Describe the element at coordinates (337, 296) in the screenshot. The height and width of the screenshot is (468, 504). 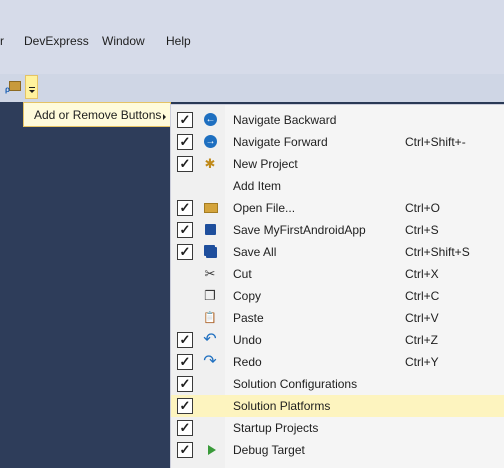
I see `menu-item-copy: ❐ Copy Ctrl+C` at that location.